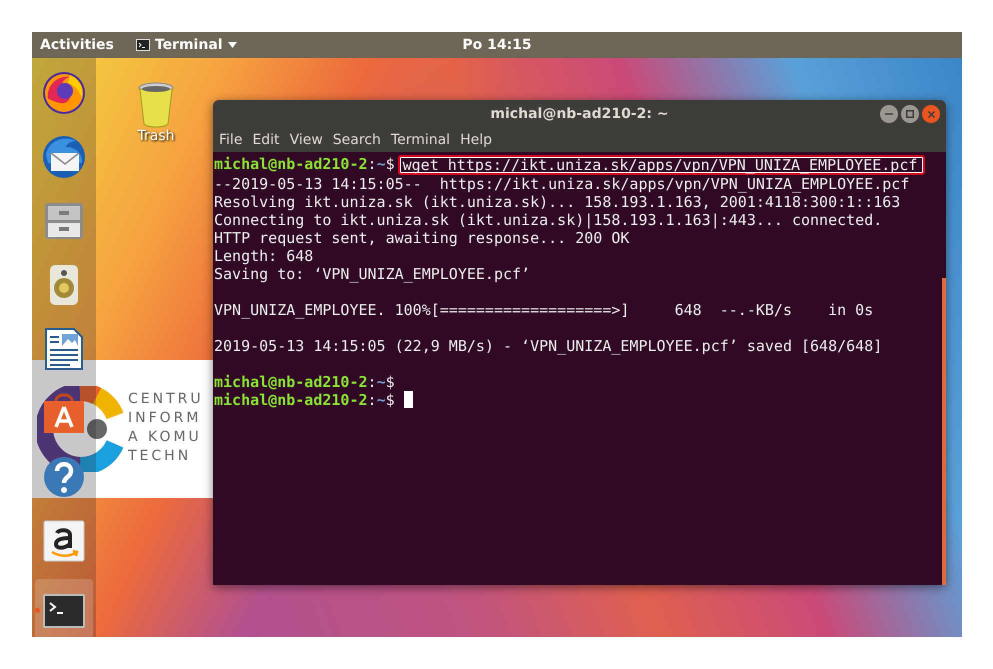  I want to click on logo-text: CENTRU, so click(166, 399).